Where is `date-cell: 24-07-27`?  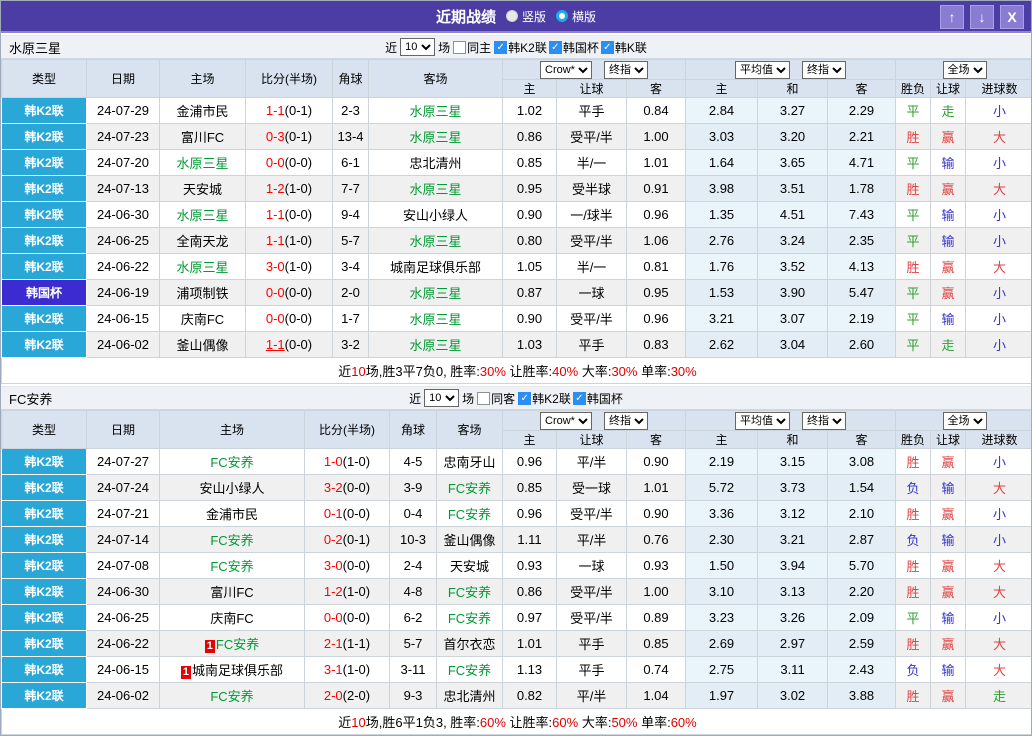 date-cell: 24-07-27 is located at coordinates (123, 461).